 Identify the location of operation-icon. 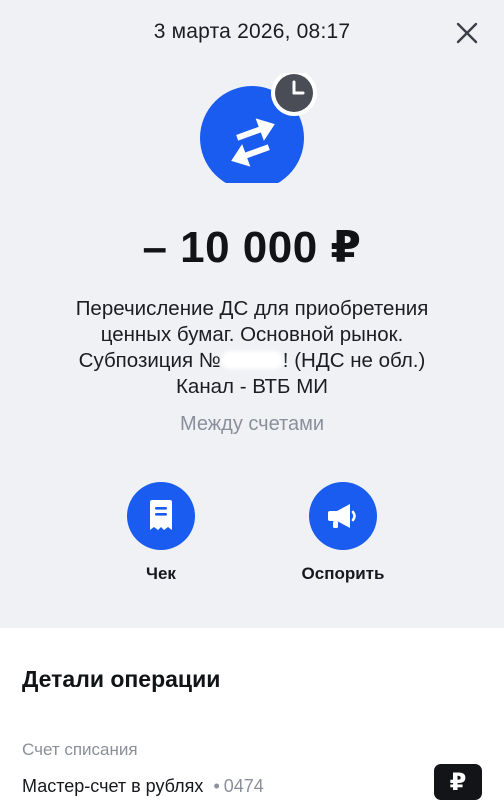
(260, 130).